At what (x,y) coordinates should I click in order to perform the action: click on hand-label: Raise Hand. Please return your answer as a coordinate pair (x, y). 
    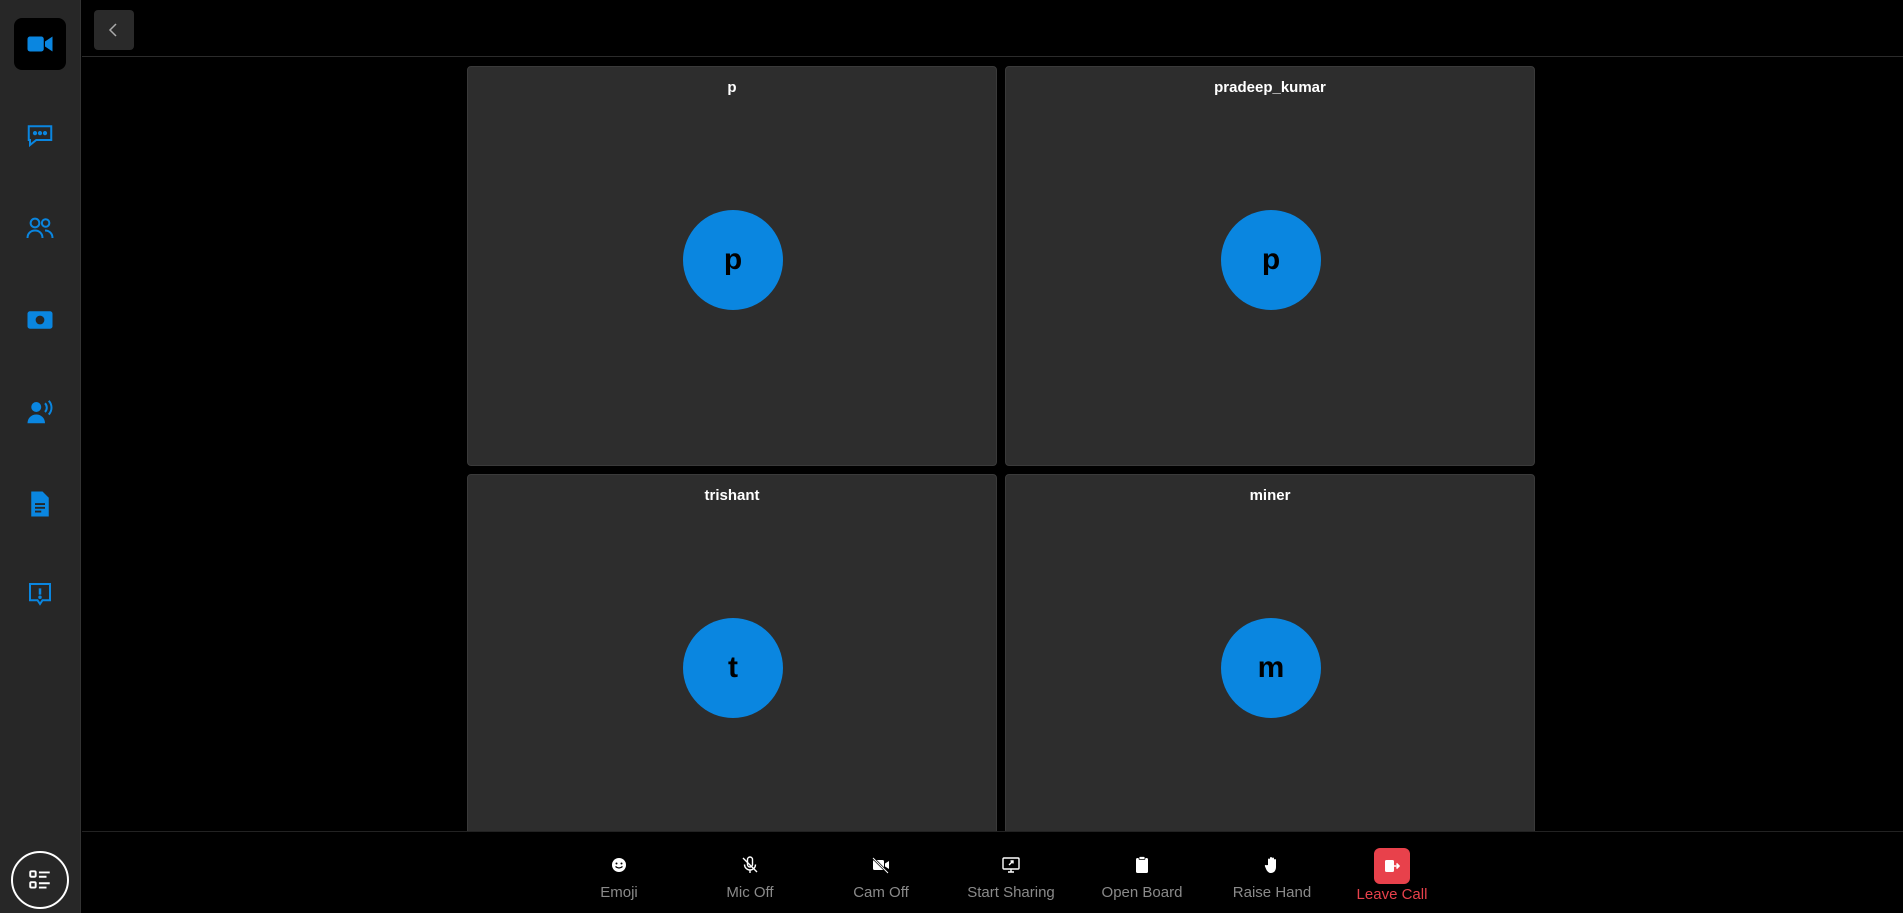
    Looking at the image, I should click on (1272, 892).